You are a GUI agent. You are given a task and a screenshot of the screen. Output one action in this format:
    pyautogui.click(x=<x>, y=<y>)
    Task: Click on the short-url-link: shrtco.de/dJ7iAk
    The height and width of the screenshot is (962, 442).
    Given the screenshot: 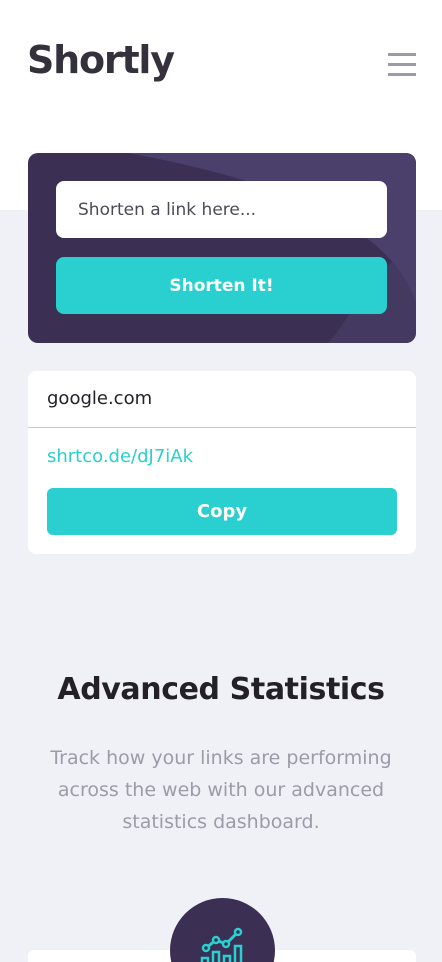 What is the action you would take?
    pyautogui.click(x=120, y=456)
    